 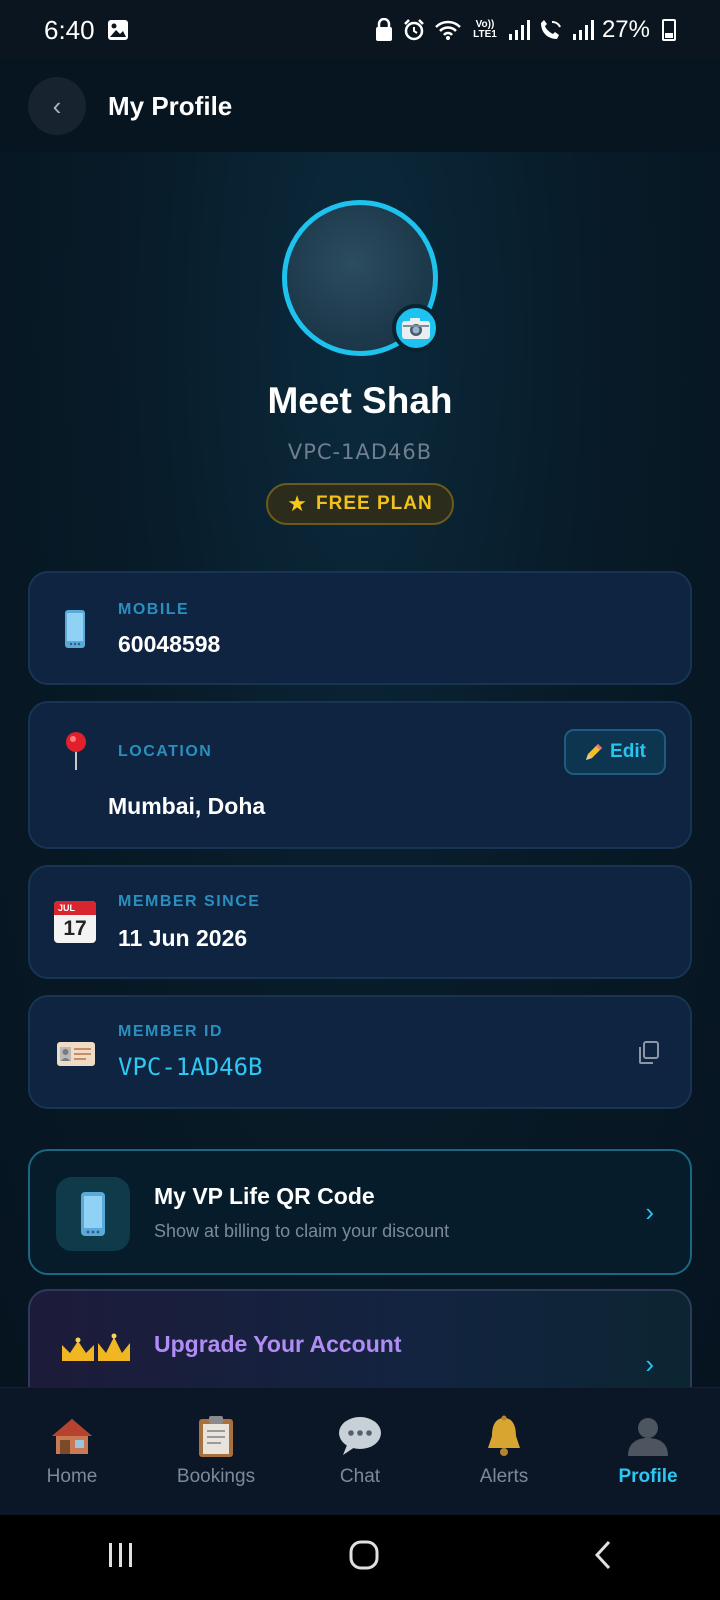 What do you see at coordinates (360, 106) in the screenshot?
I see `app-header: ‹ My Profile` at bounding box center [360, 106].